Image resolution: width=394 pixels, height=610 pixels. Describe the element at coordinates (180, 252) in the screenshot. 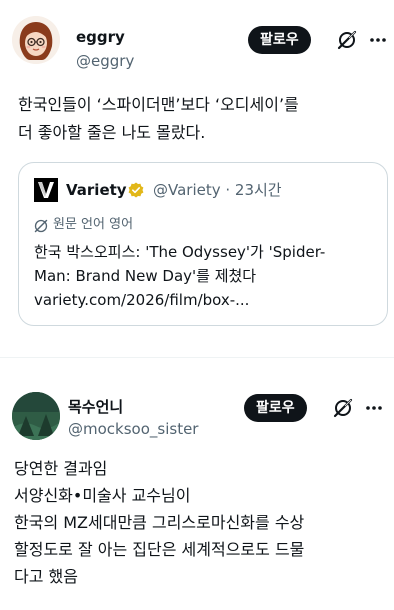

I see `quote-text-line: 한국 박스오피스: 'The Odyssey'가 'Spider-` at that location.